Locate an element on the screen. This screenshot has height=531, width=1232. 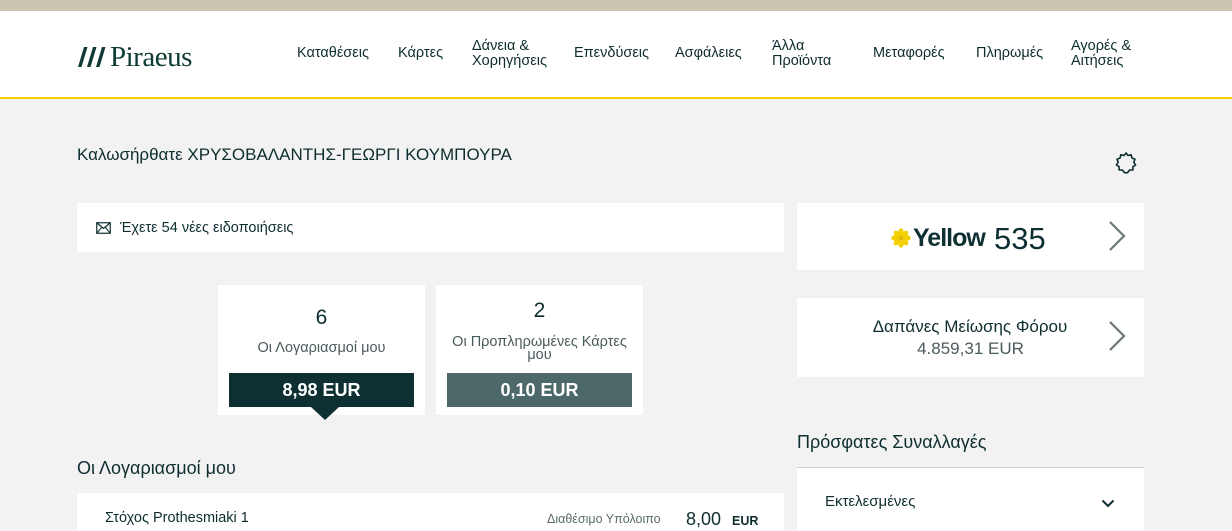
nav-transfers: Μεταφορές is located at coordinates (909, 53).